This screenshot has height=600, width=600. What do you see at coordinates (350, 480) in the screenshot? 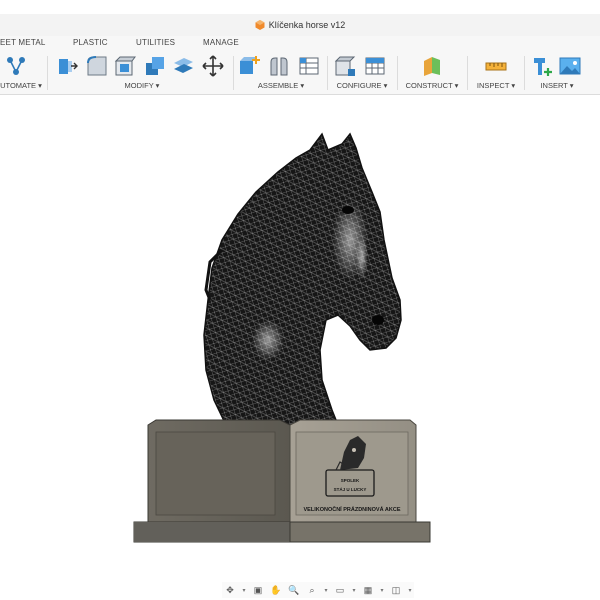
I see `plaque-line1: SPOLEK` at bounding box center [350, 480].